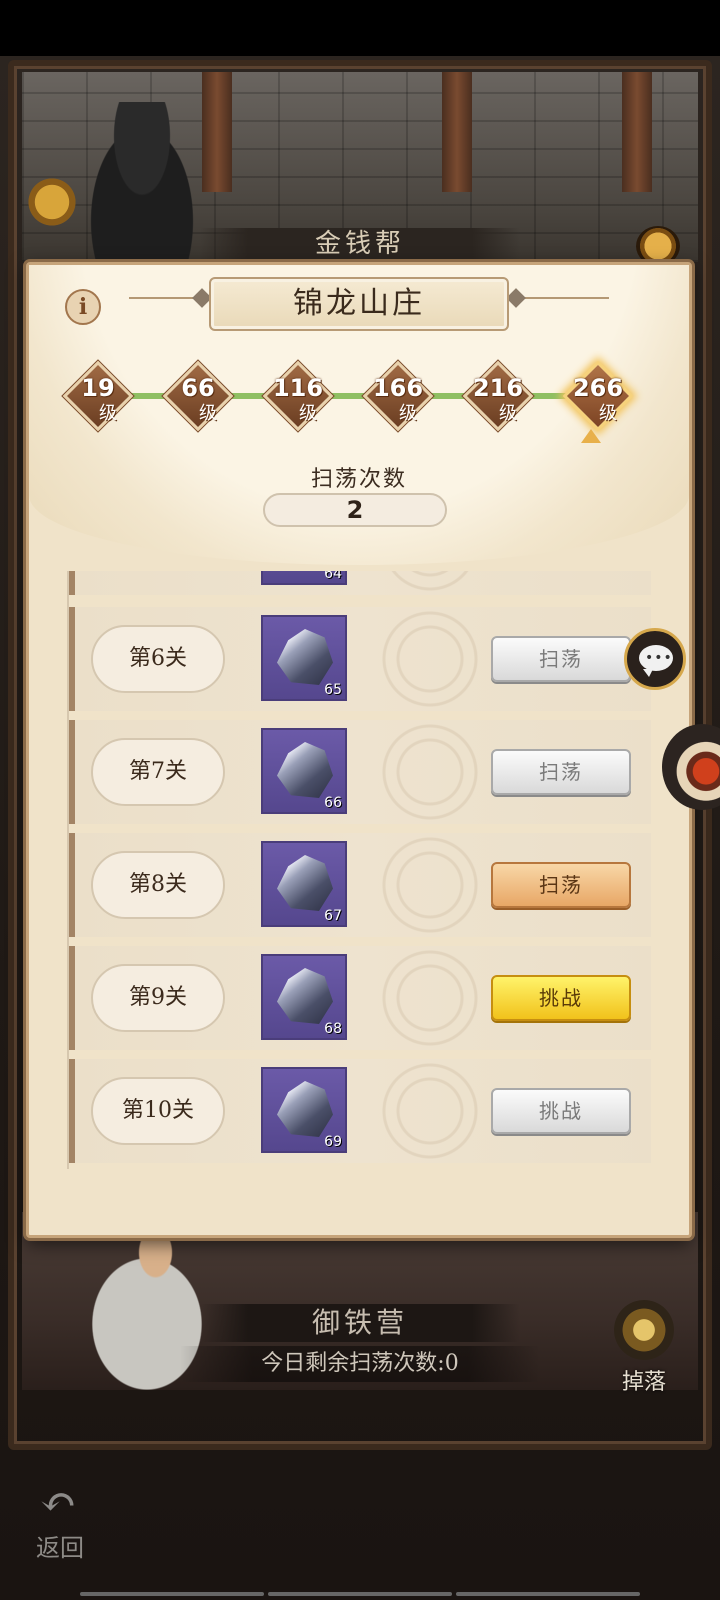 The height and width of the screenshot is (1600, 720). I want to click on level-node: 19 级, so click(98, 396).